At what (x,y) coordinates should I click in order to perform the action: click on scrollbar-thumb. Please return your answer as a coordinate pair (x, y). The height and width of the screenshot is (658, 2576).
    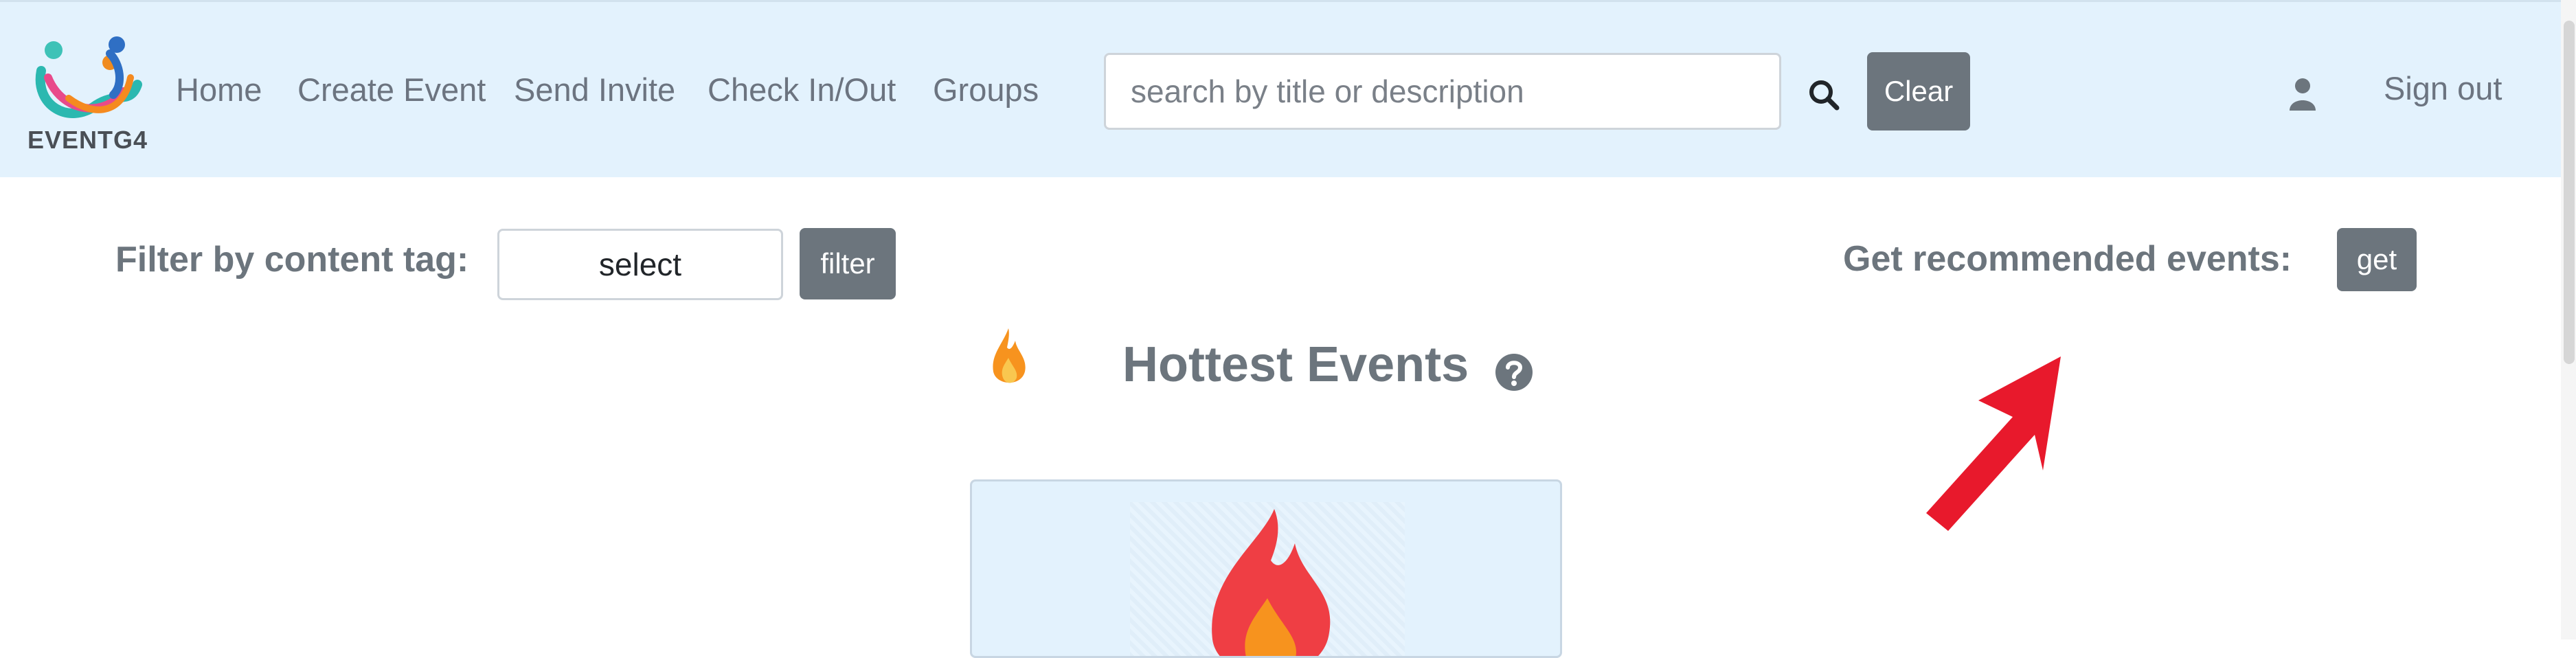
    Looking at the image, I should click on (2569, 192).